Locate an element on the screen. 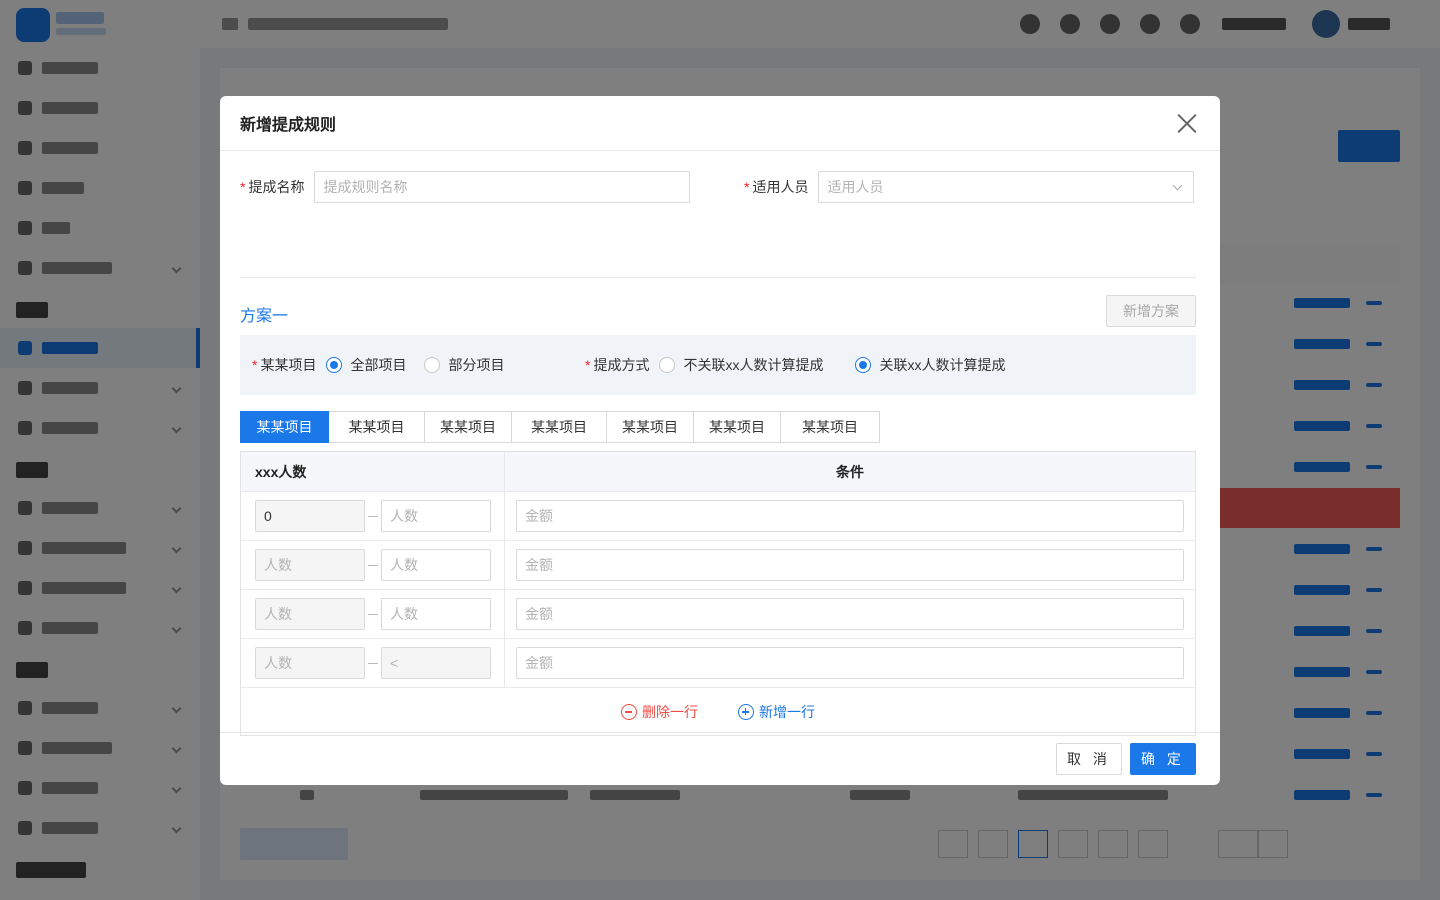  commission-name-label: 提成名称 is located at coordinates (276, 187).